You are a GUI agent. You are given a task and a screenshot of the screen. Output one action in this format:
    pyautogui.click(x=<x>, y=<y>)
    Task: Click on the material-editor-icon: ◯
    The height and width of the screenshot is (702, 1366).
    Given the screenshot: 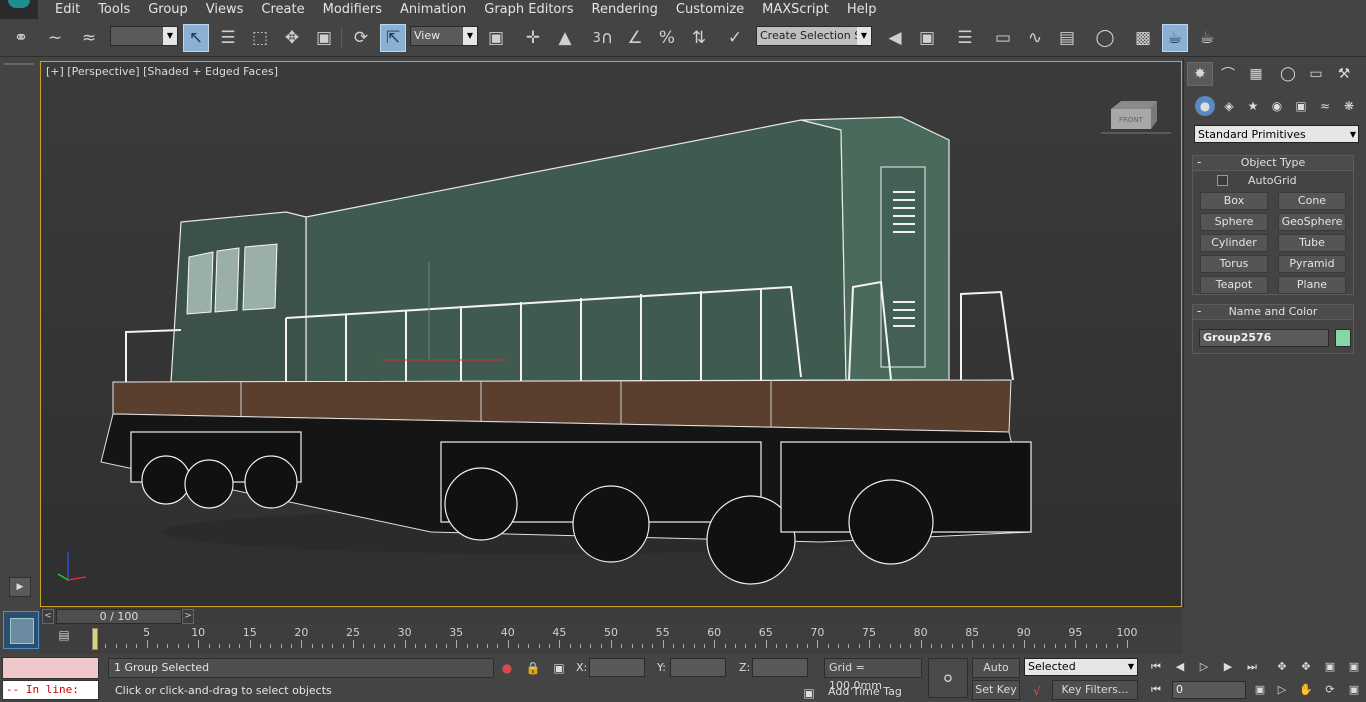 What is the action you would take?
    pyautogui.click(x=1105, y=38)
    